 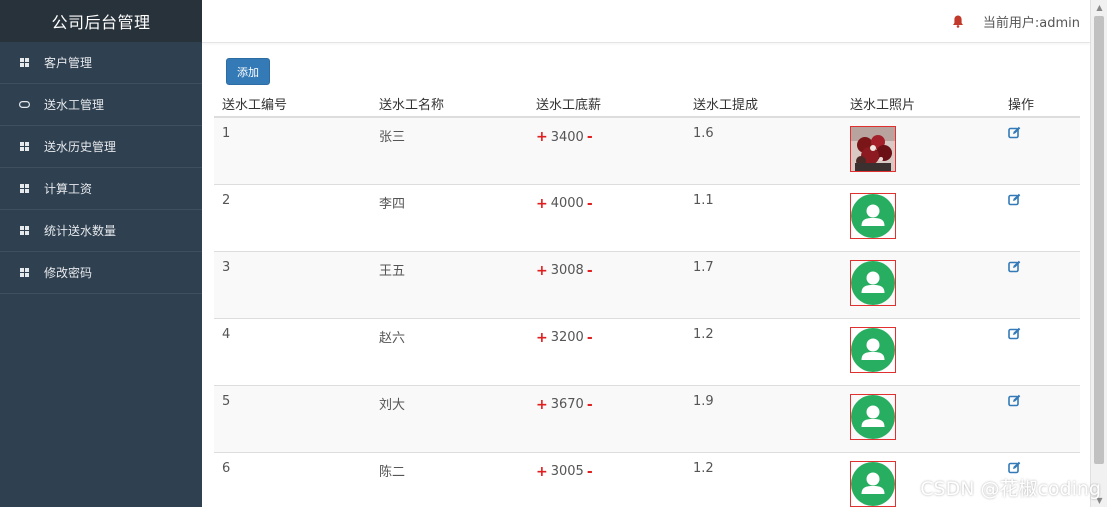 What do you see at coordinates (606, 150) in the screenshot?
I see `cell-salary: + 3400 -` at bounding box center [606, 150].